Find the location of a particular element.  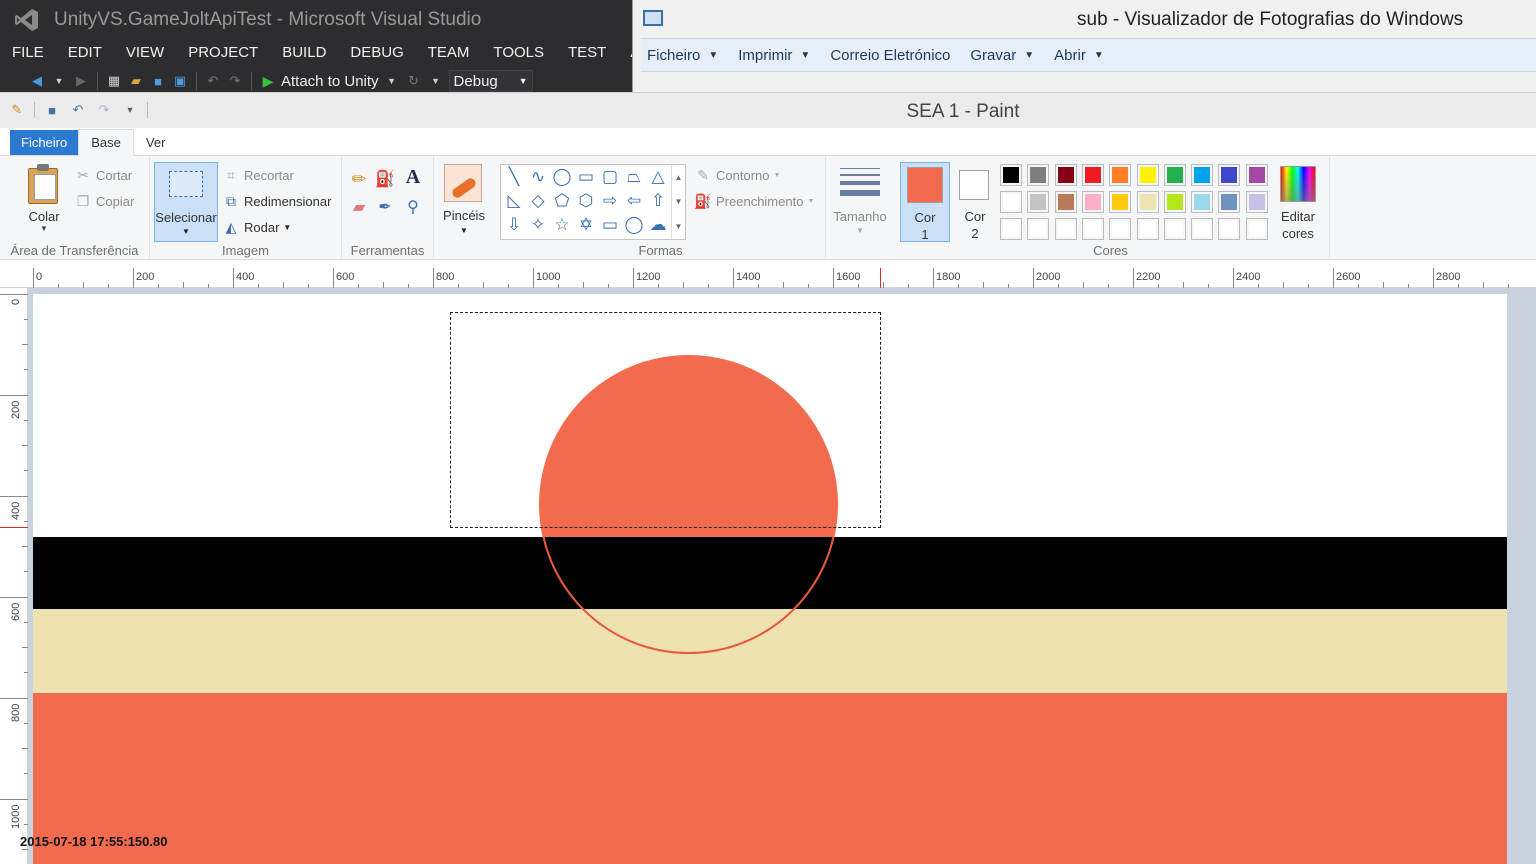

curve-shape-icon: ∿ is located at coordinates (538, 177).